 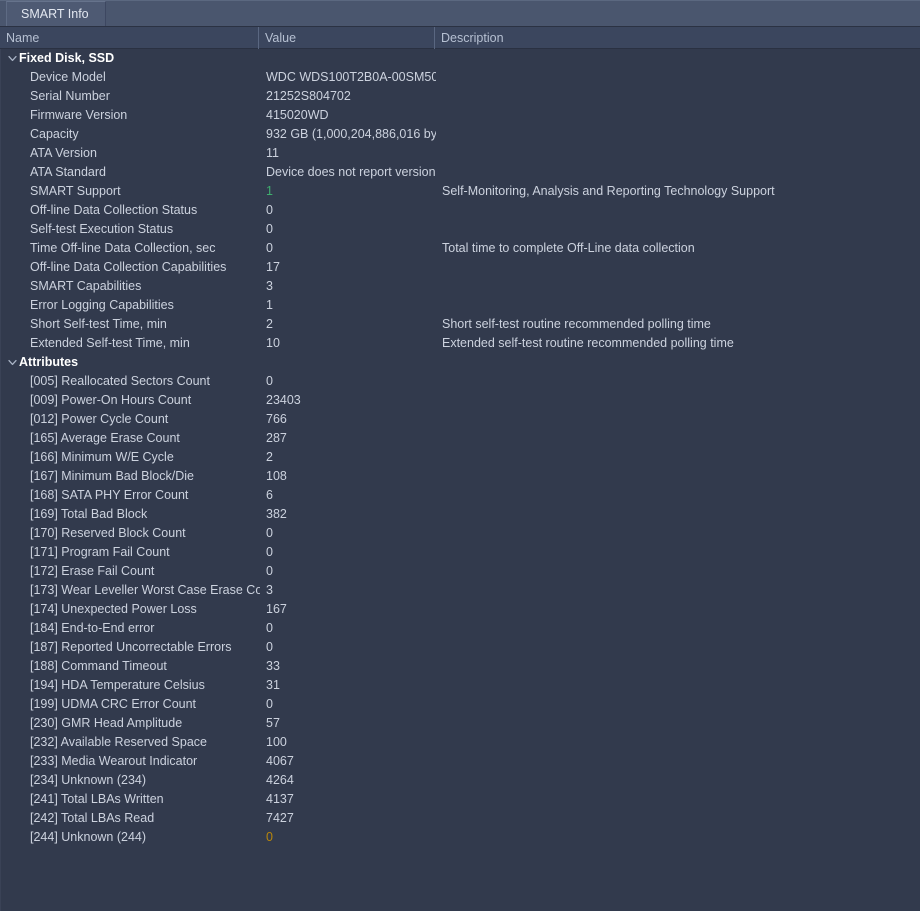 I want to click on tree-row: [194] HDA Temperature Celsius 31, so click(x=460, y=685).